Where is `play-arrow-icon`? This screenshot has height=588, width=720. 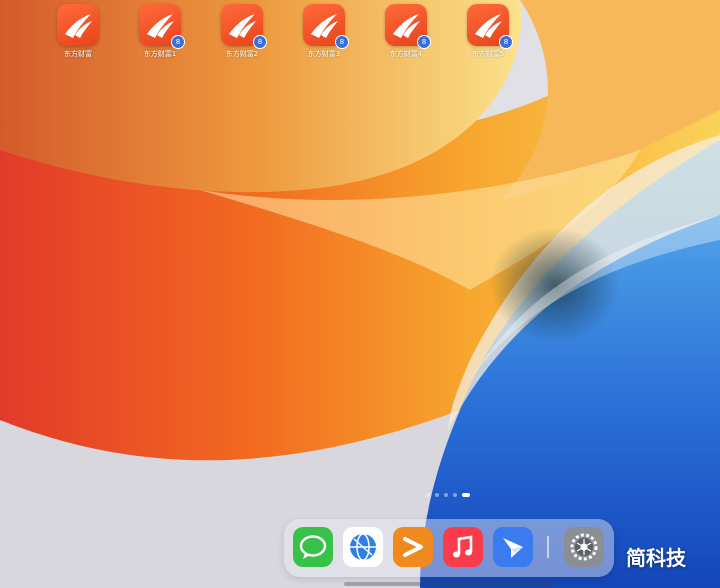
play-arrow-icon is located at coordinates (413, 547).